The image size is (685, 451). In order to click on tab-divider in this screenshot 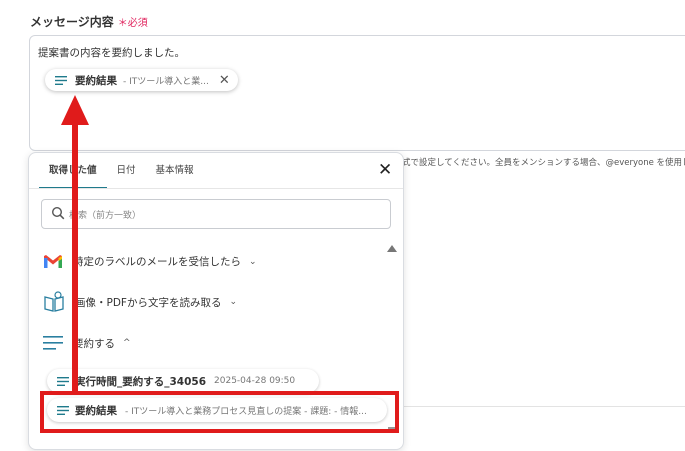, I will do `click(216, 188)`.